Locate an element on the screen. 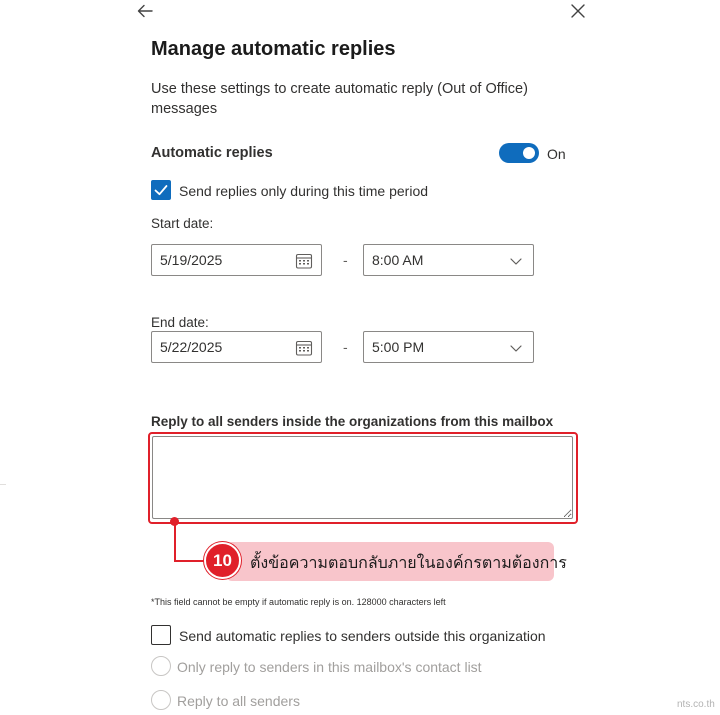 Image resolution: width=720 pixels, height=715 pixels. toggle-state-label: On is located at coordinates (556, 154).